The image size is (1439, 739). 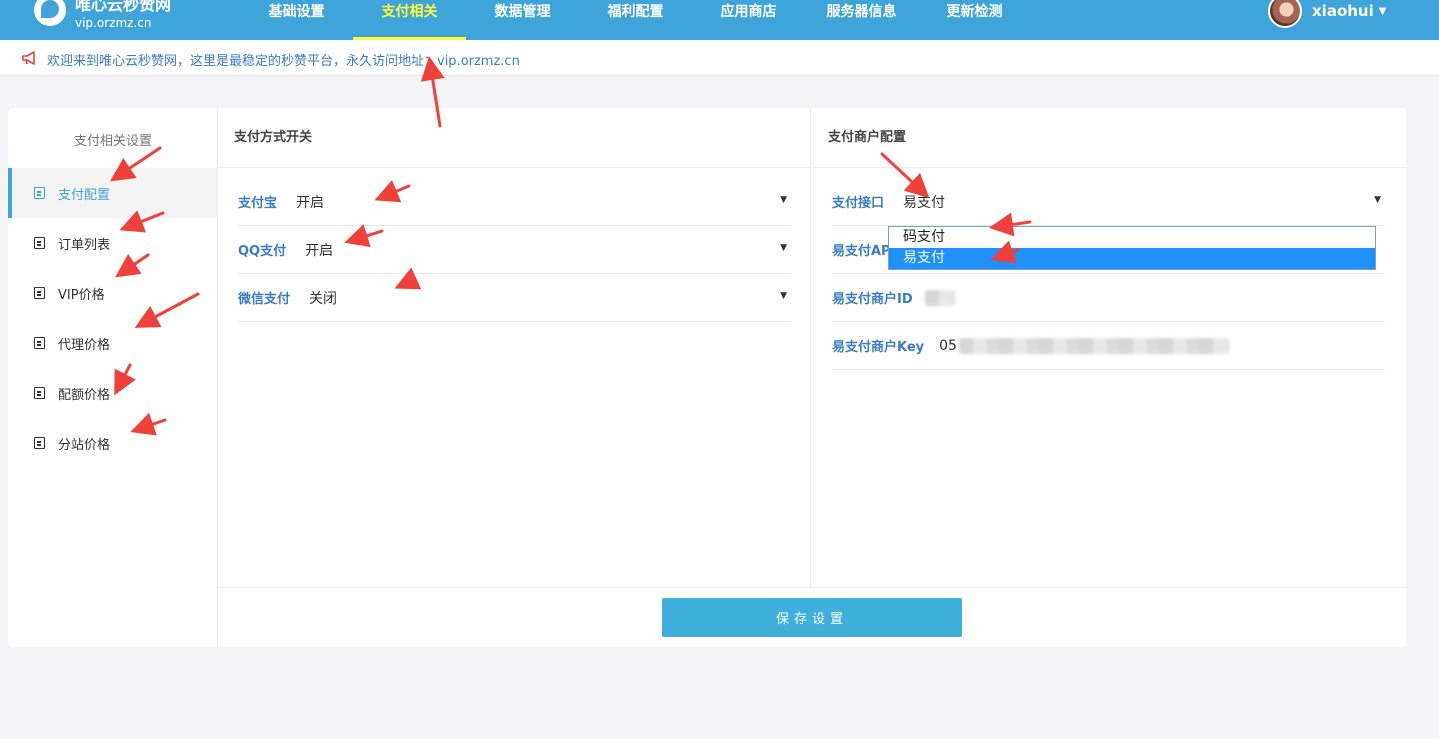 I want to click on card-footer: 保存设置, so click(x=812, y=617).